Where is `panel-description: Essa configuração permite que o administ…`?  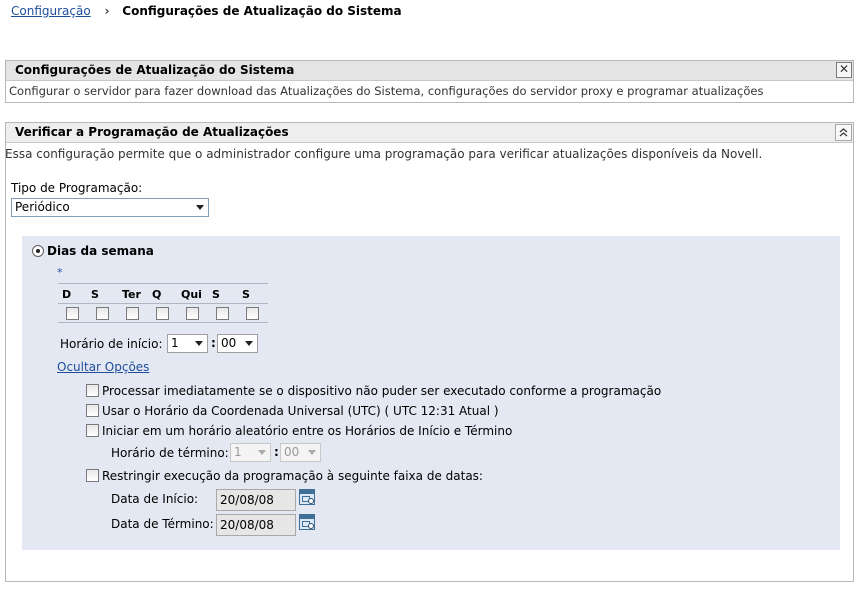
panel-description: Essa configuração permite que o administ… is located at coordinates (384, 154).